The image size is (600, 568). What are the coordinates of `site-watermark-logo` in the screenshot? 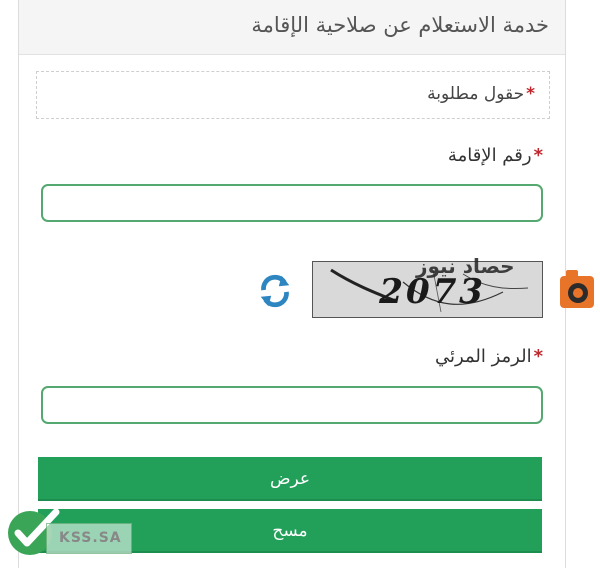 It's located at (577, 289).